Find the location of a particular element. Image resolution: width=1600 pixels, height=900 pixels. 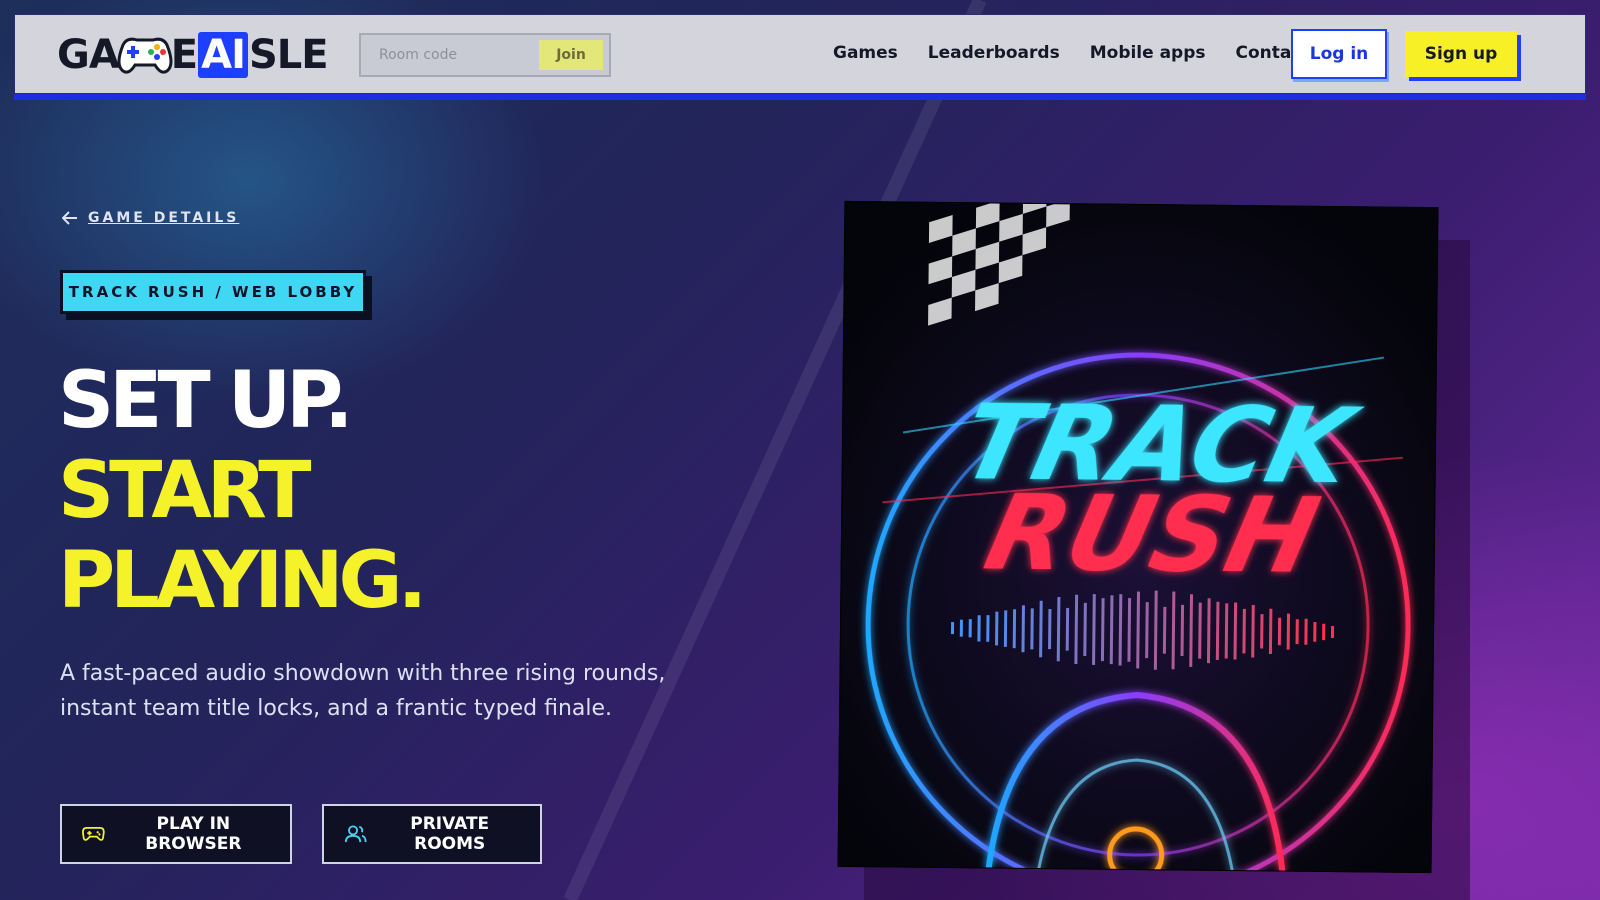

room-code-input is located at coordinates (446, 55).